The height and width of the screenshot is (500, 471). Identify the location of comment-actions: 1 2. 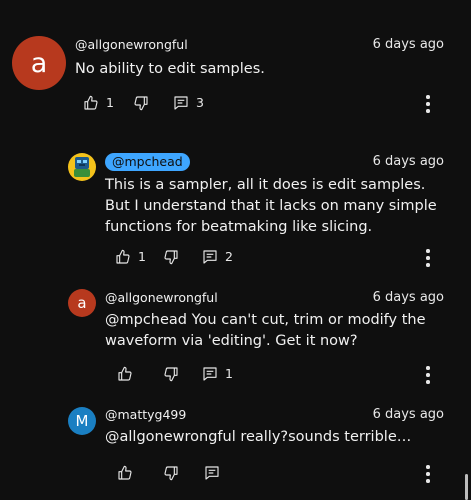
(265, 257).